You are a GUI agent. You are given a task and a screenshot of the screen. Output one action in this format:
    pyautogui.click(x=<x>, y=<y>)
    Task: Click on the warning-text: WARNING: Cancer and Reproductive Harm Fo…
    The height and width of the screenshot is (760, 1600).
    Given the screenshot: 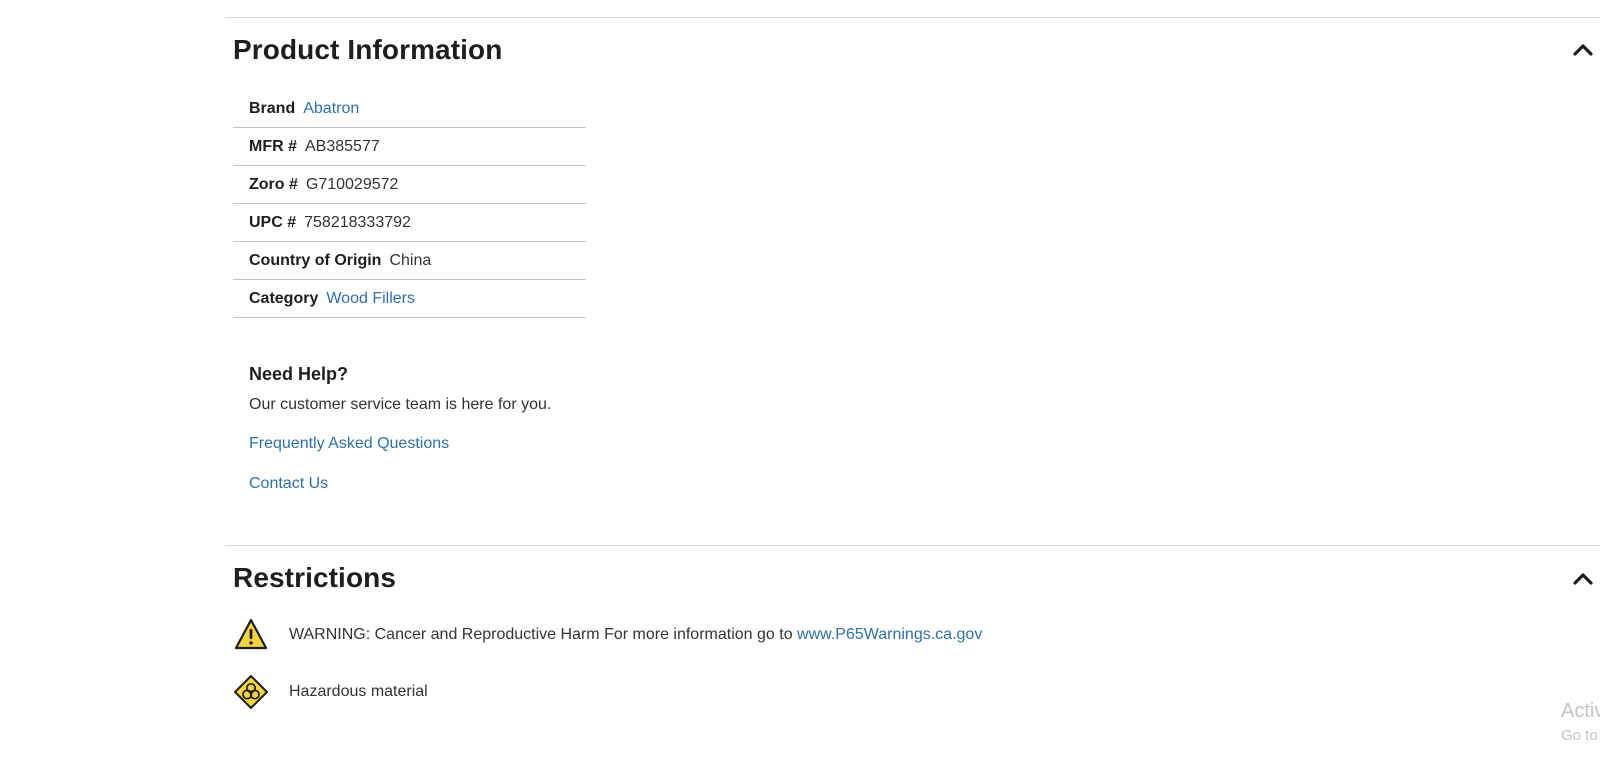 What is the action you would take?
    pyautogui.click(x=541, y=634)
    